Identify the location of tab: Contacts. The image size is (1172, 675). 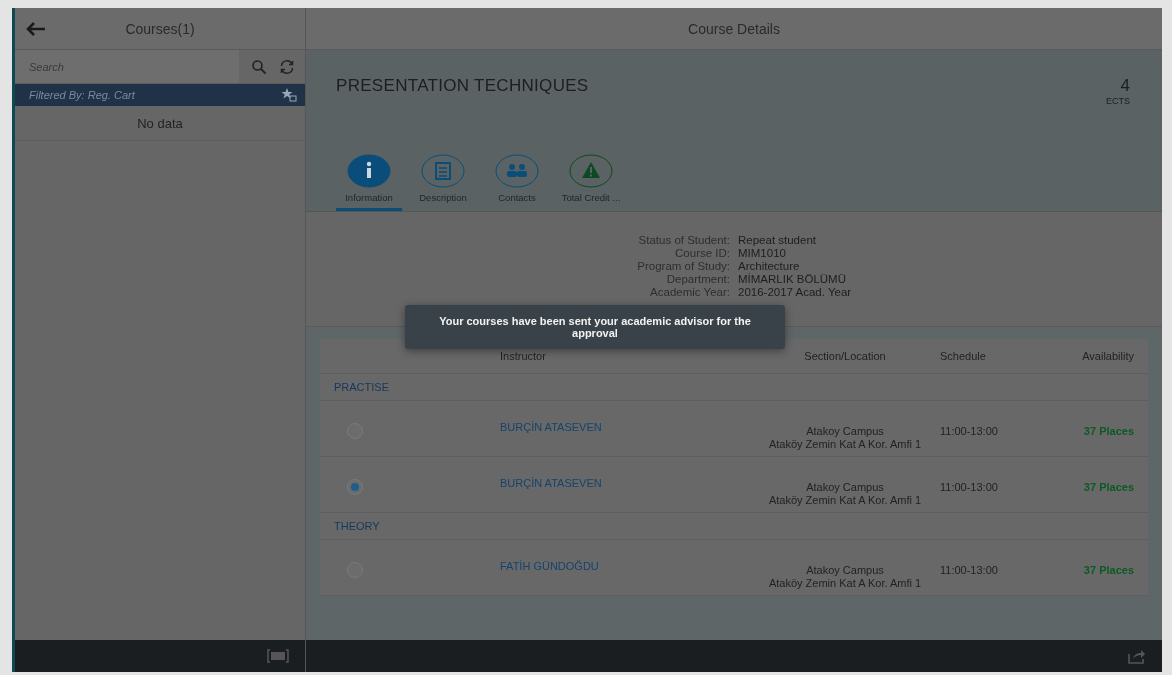
(517, 182).